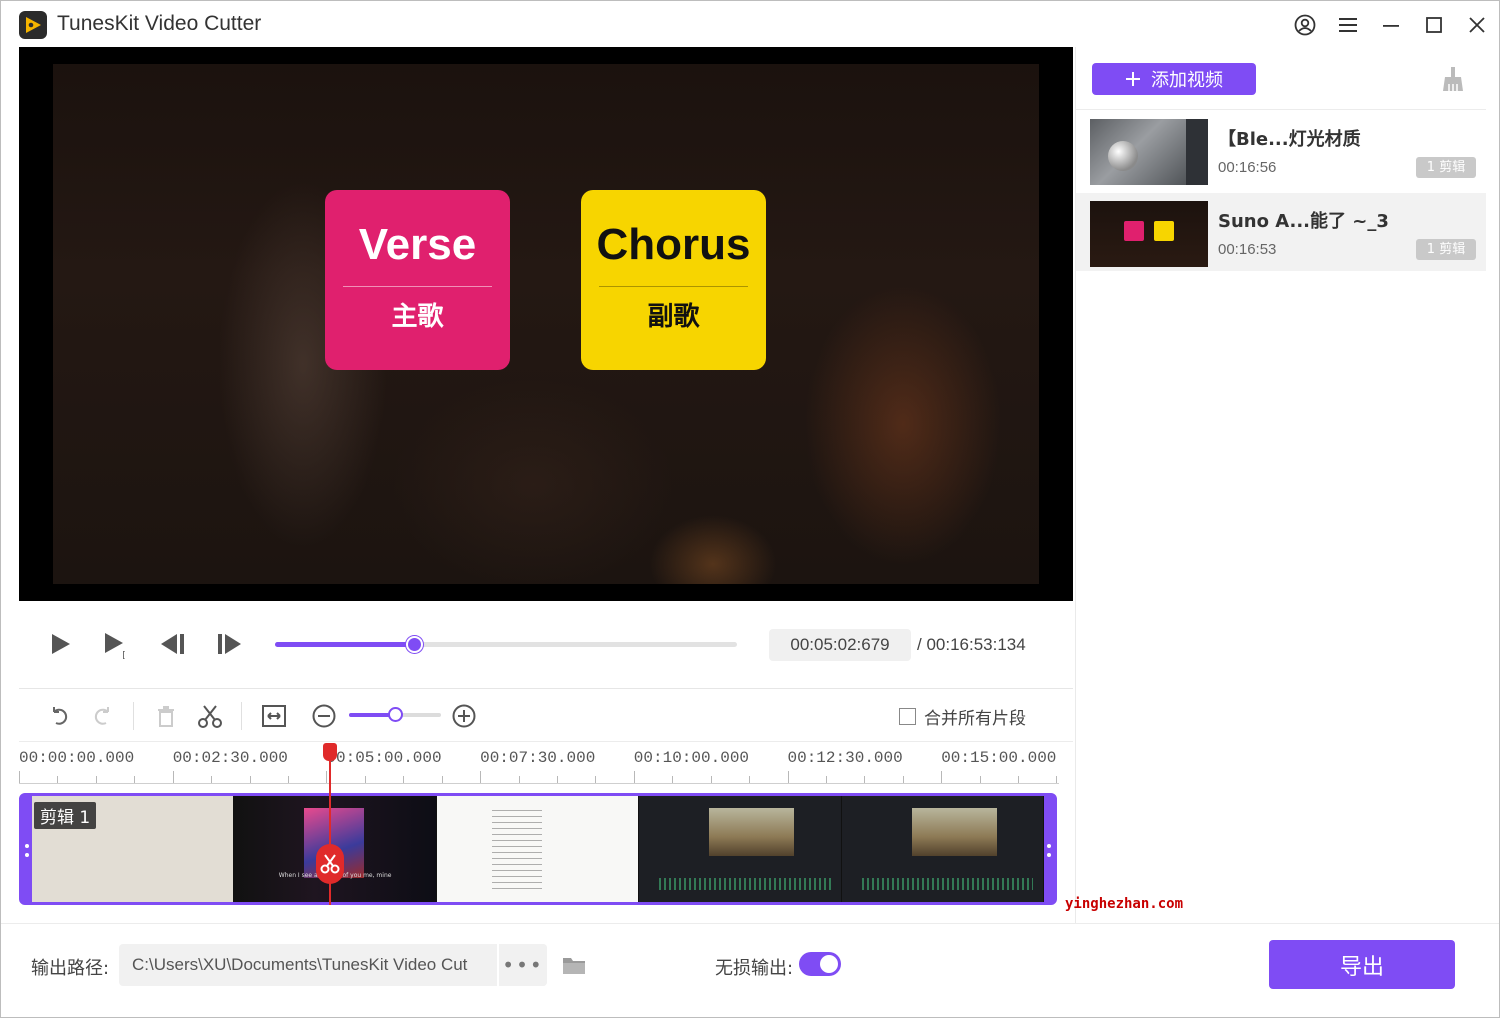 This screenshot has height=1018, width=1500. What do you see at coordinates (1305, 25) in the screenshot?
I see `account-icon` at bounding box center [1305, 25].